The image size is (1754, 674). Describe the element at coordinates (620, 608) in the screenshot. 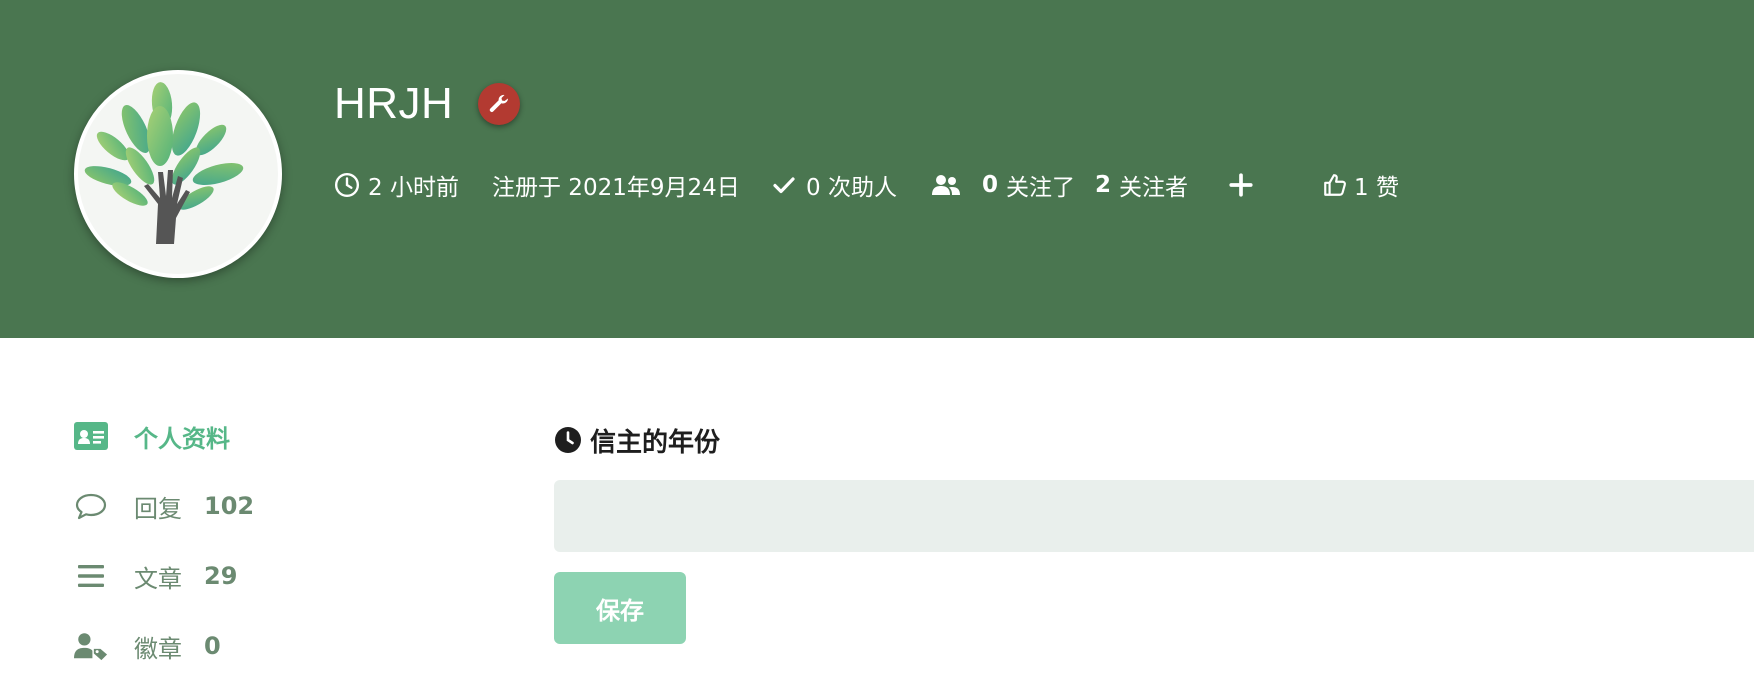

I see `save-button: 保存` at that location.